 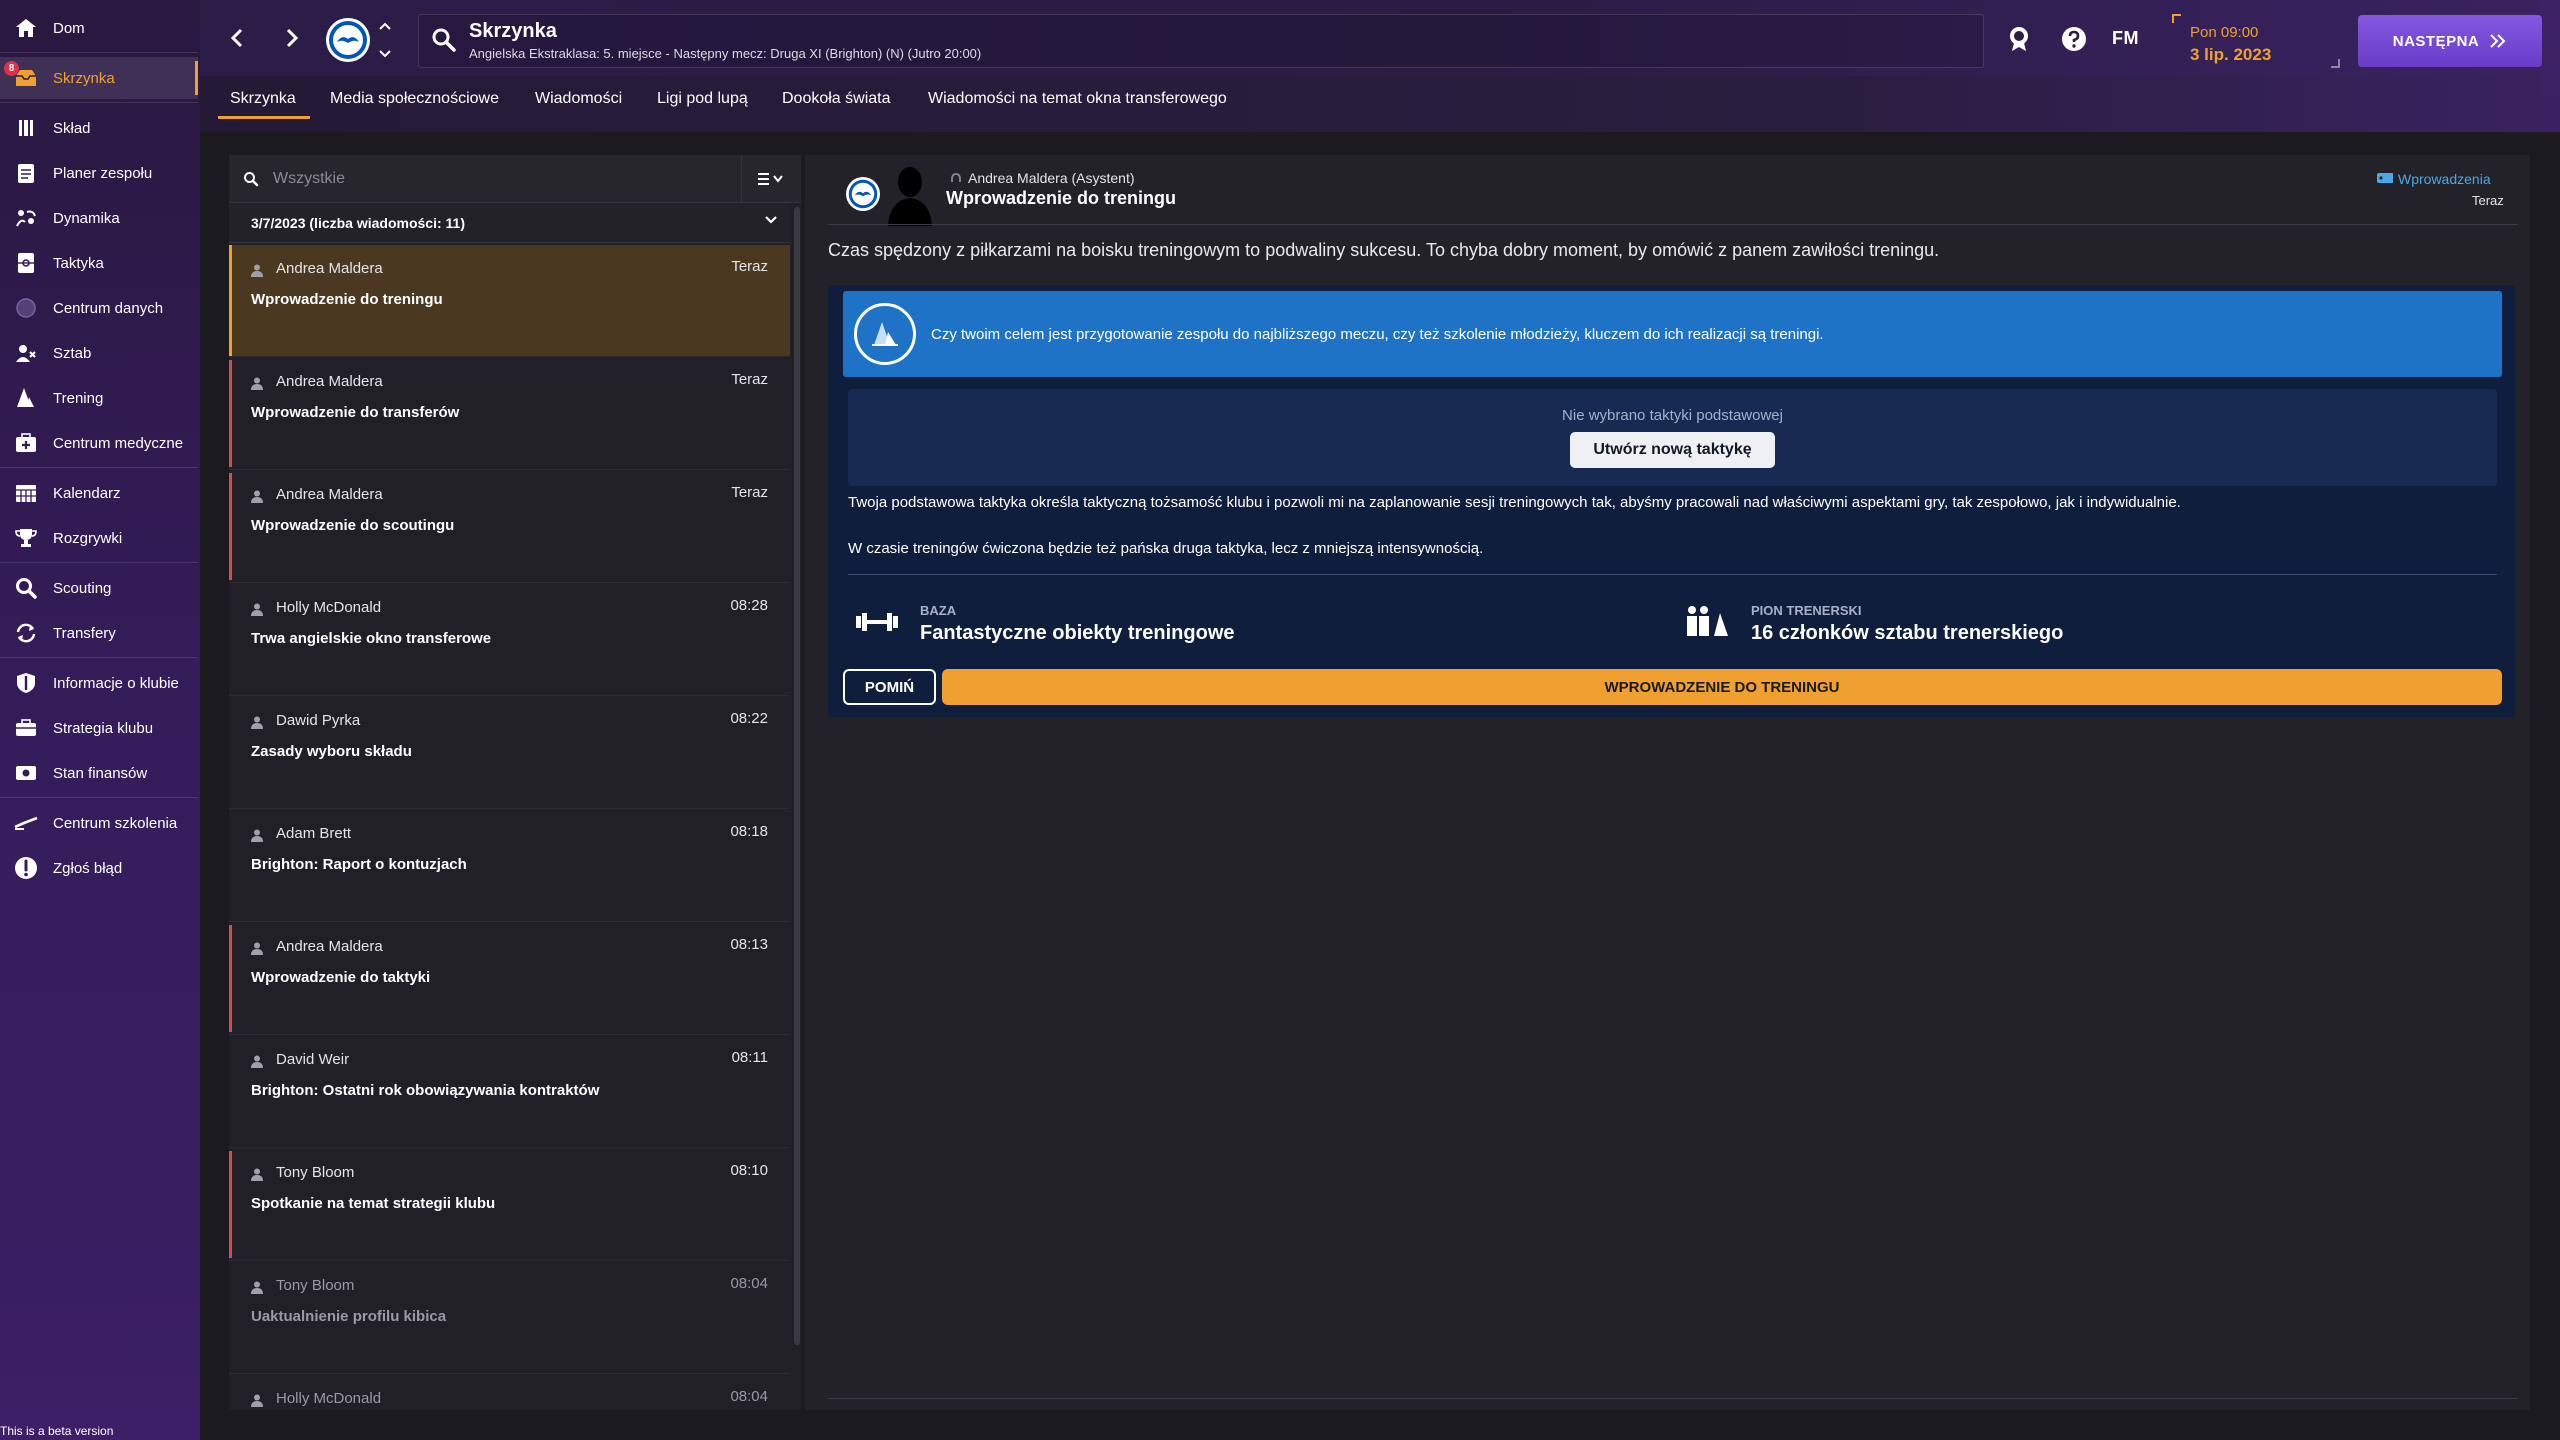 What do you see at coordinates (99, 308) in the screenshot?
I see `sidebar-item-data-hub: Centrum danych` at bounding box center [99, 308].